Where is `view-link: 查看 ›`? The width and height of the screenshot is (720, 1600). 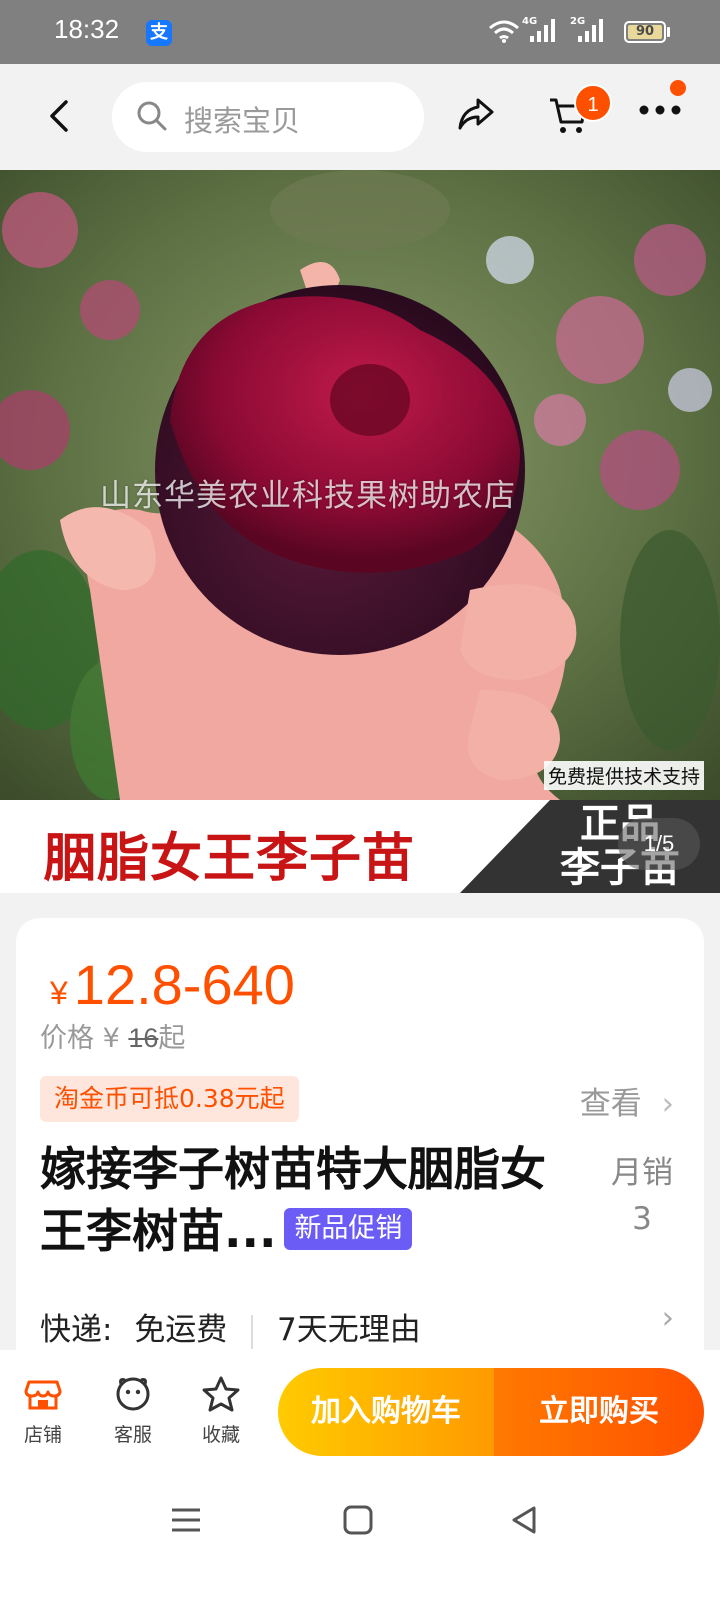
view-link: 查看 › is located at coordinates (627, 1100).